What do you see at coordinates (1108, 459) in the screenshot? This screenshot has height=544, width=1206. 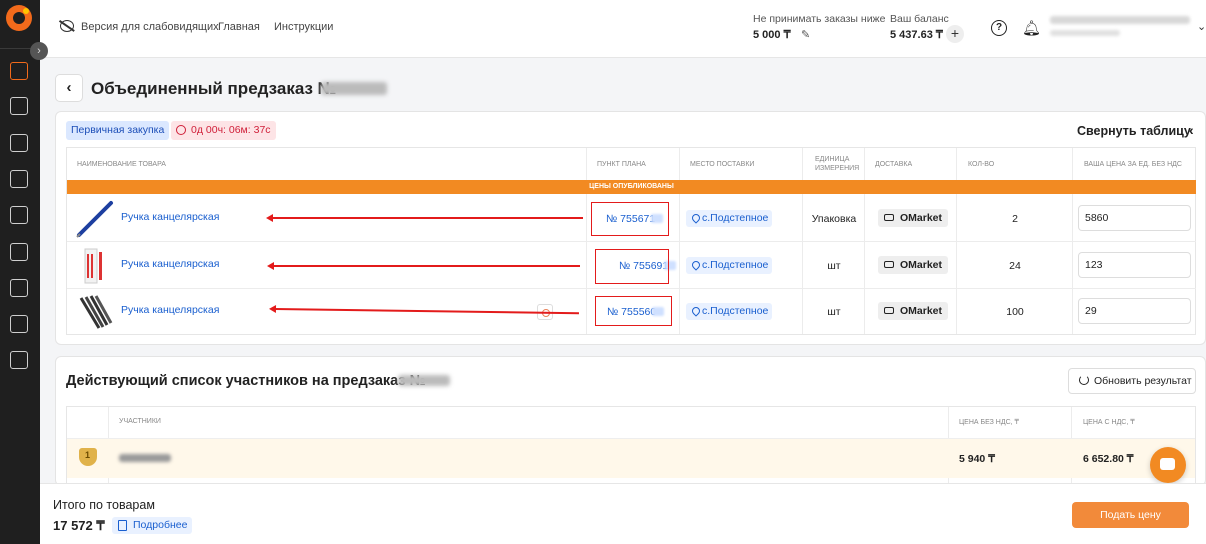 I see `price-vat: 6 652.80 ₸` at bounding box center [1108, 459].